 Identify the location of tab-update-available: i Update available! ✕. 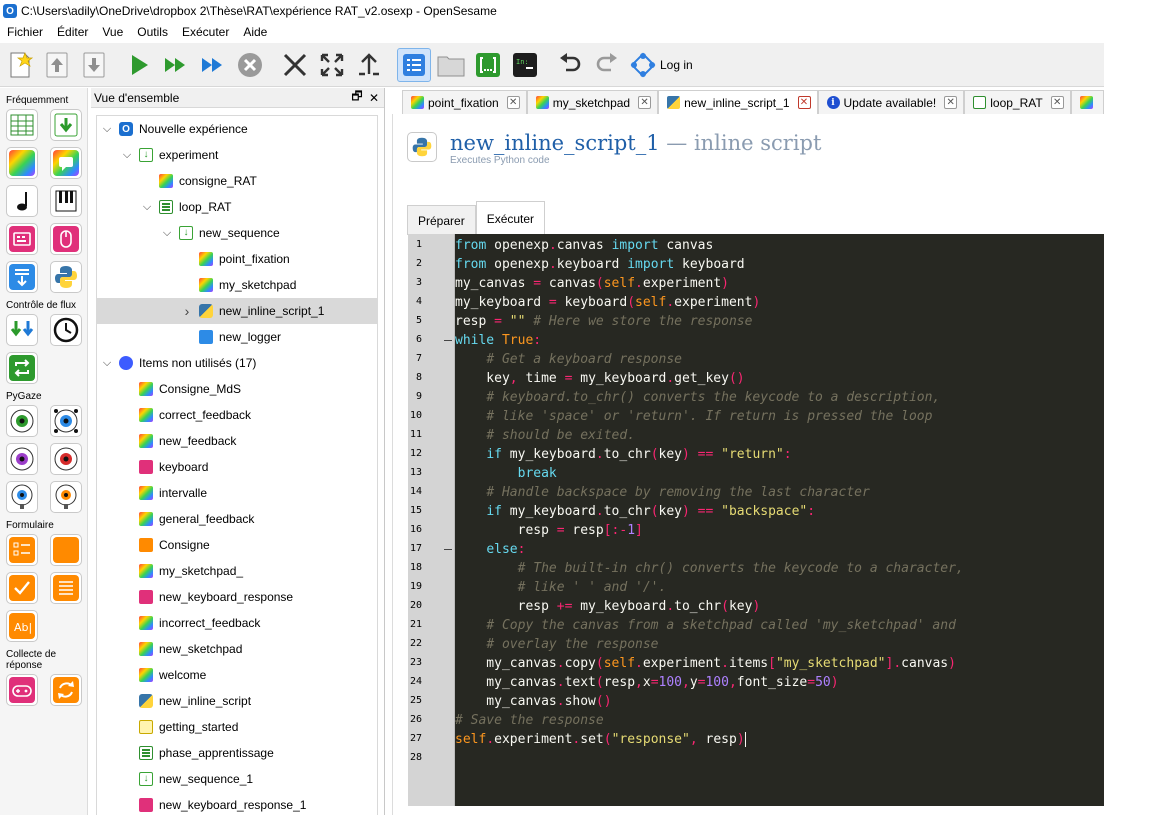
(891, 102).